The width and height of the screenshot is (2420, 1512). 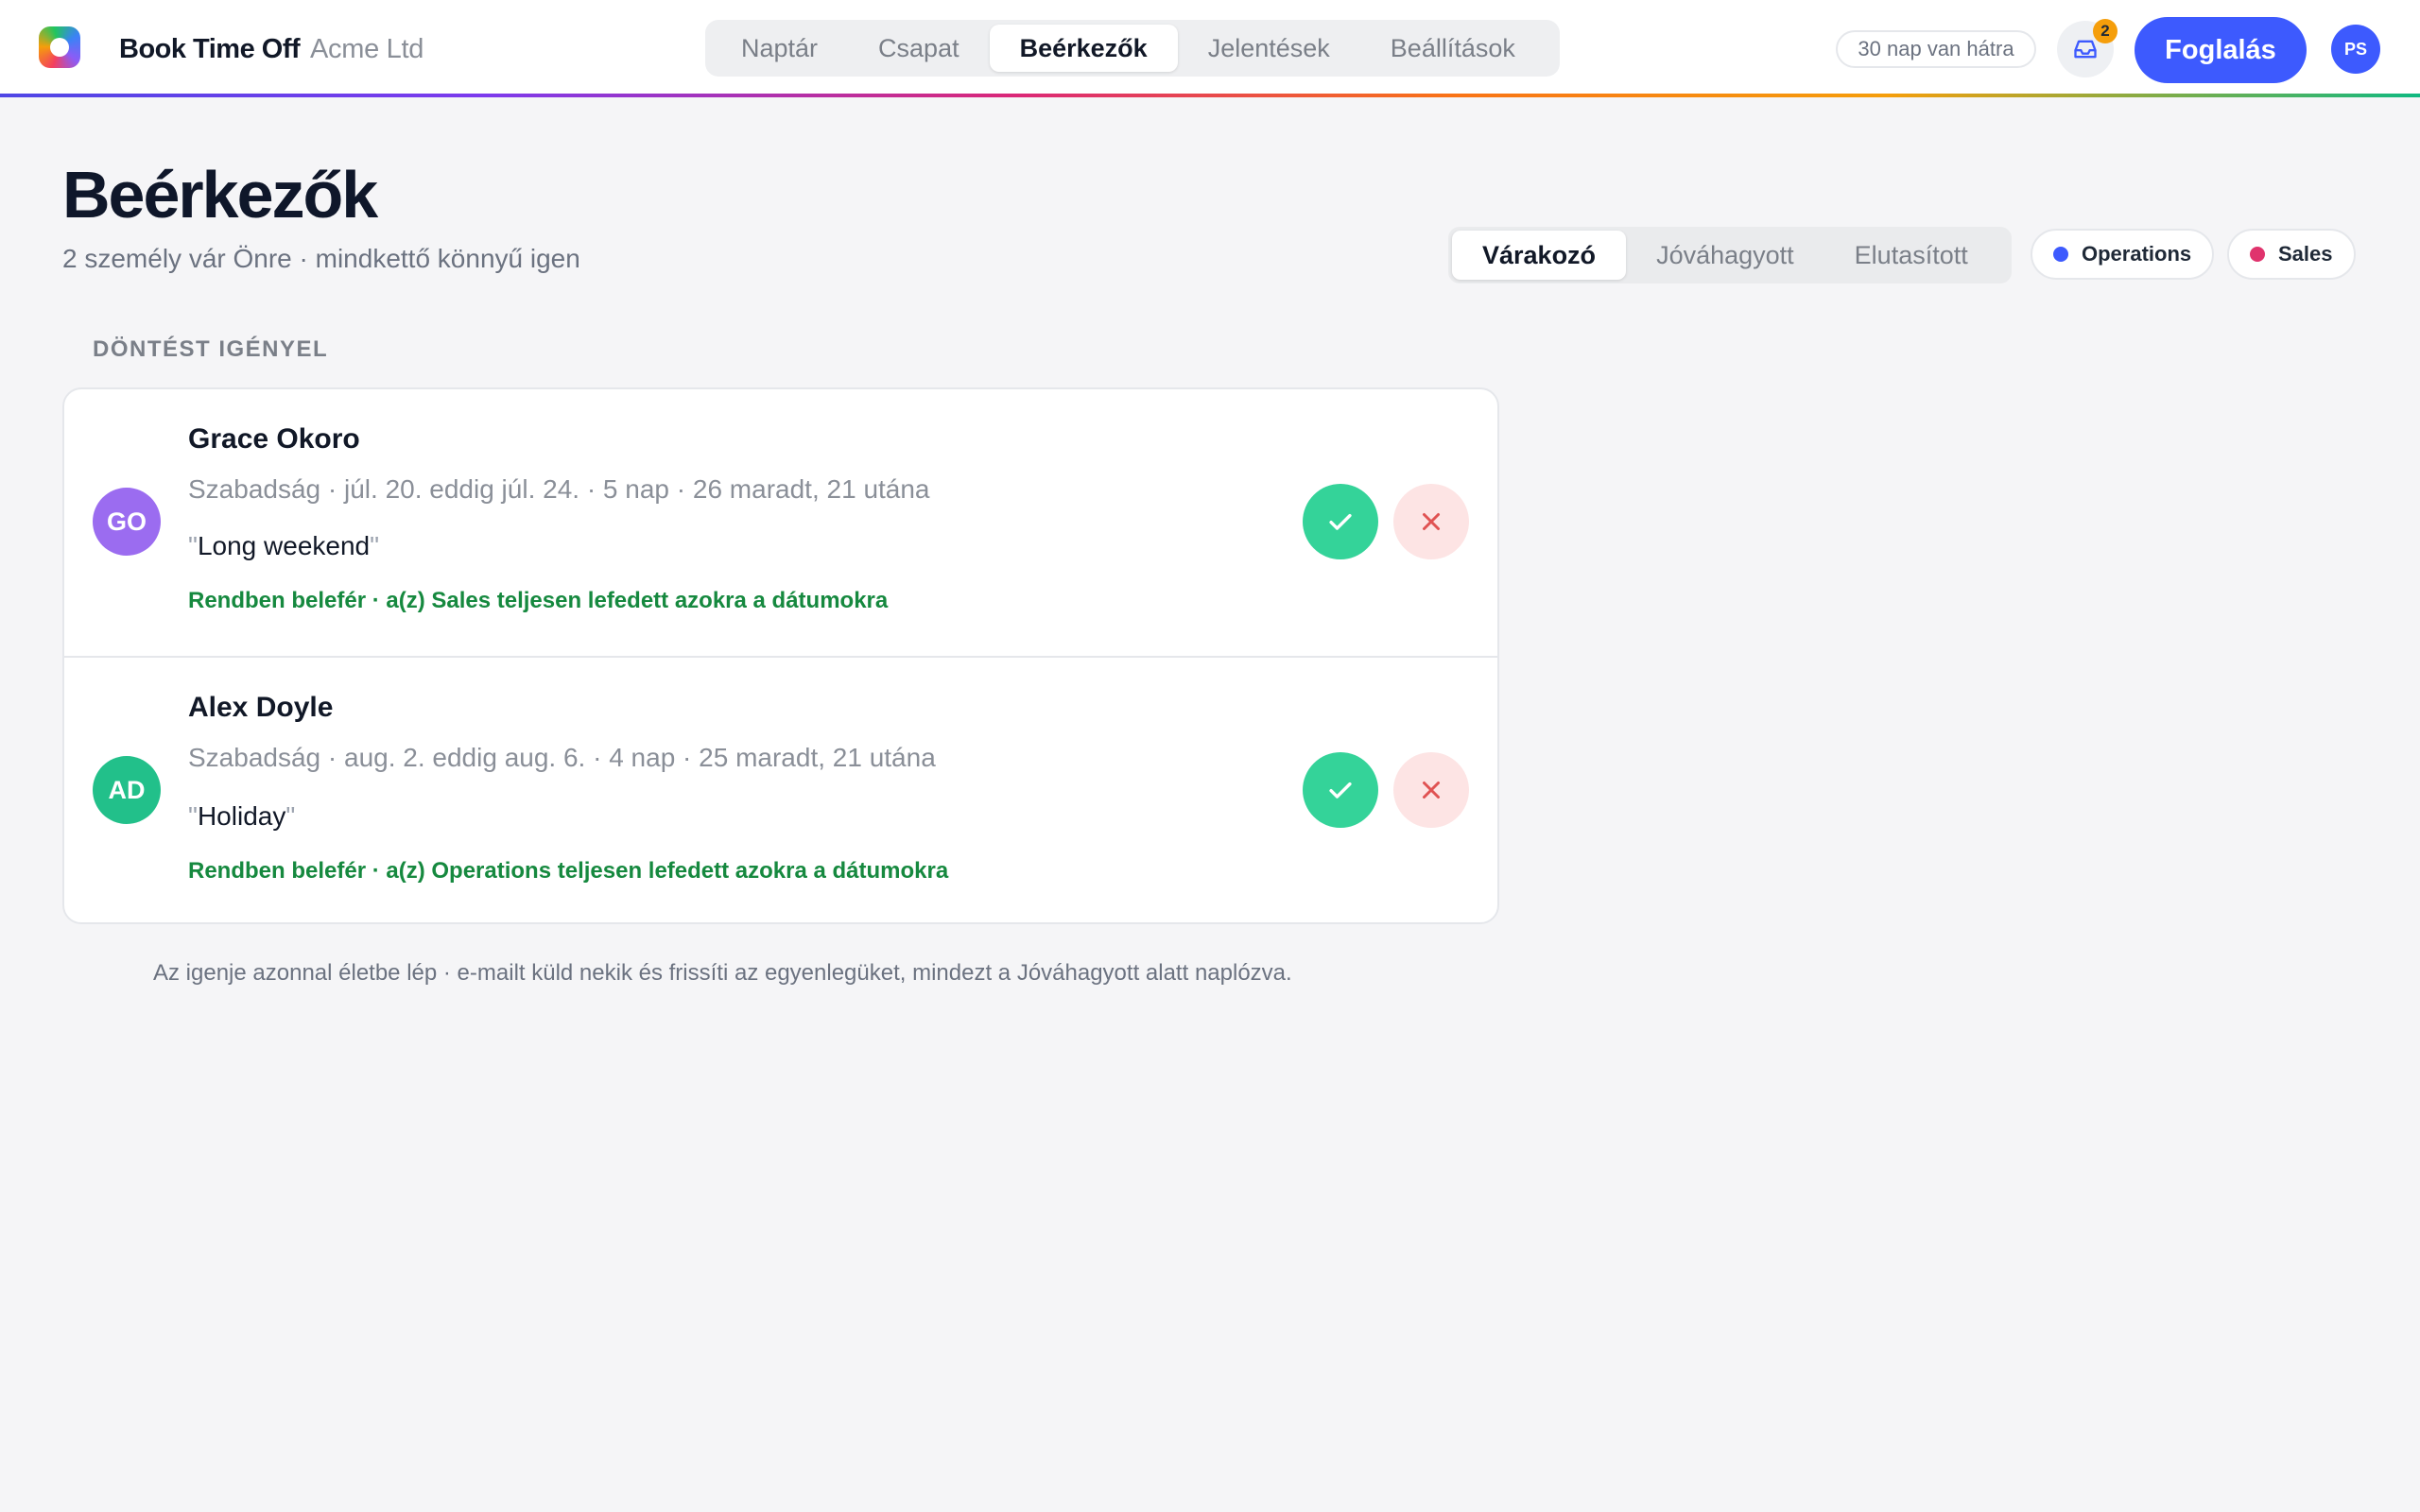 What do you see at coordinates (1269, 48) in the screenshot?
I see `tab-reports: Jelentések` at bounding box center [1269, 48].